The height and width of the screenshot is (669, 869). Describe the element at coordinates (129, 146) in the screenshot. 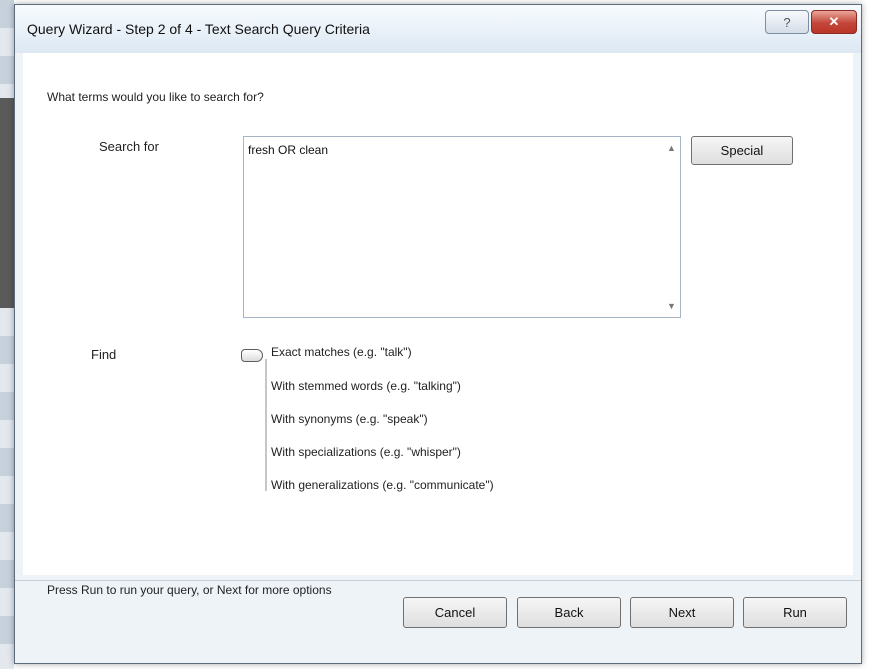

I see `search-for-label: Search for` at that location.